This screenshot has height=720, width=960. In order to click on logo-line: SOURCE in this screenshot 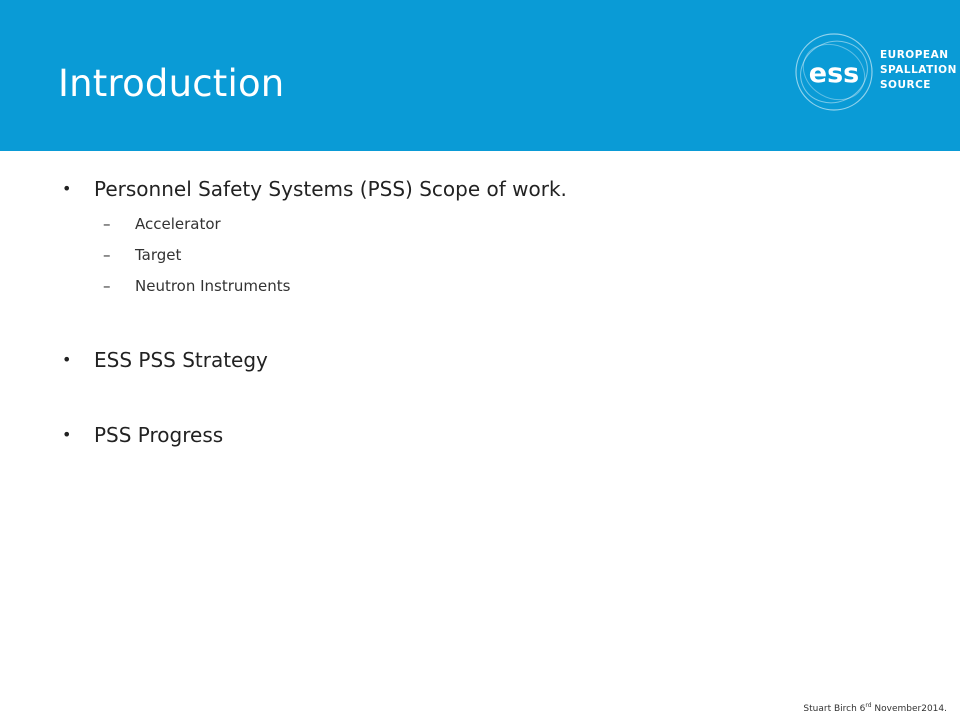, I will do `click(905, 85)`.